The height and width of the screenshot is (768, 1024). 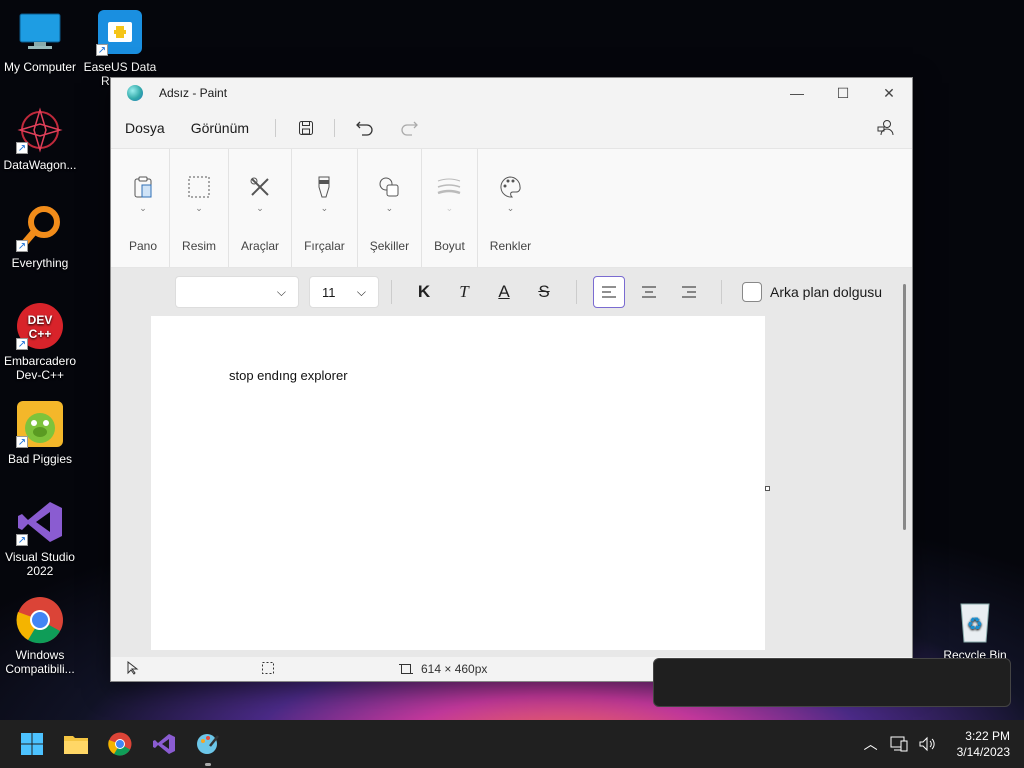 I want to click on background-fill-checkbox, so click(x=752, y=292).